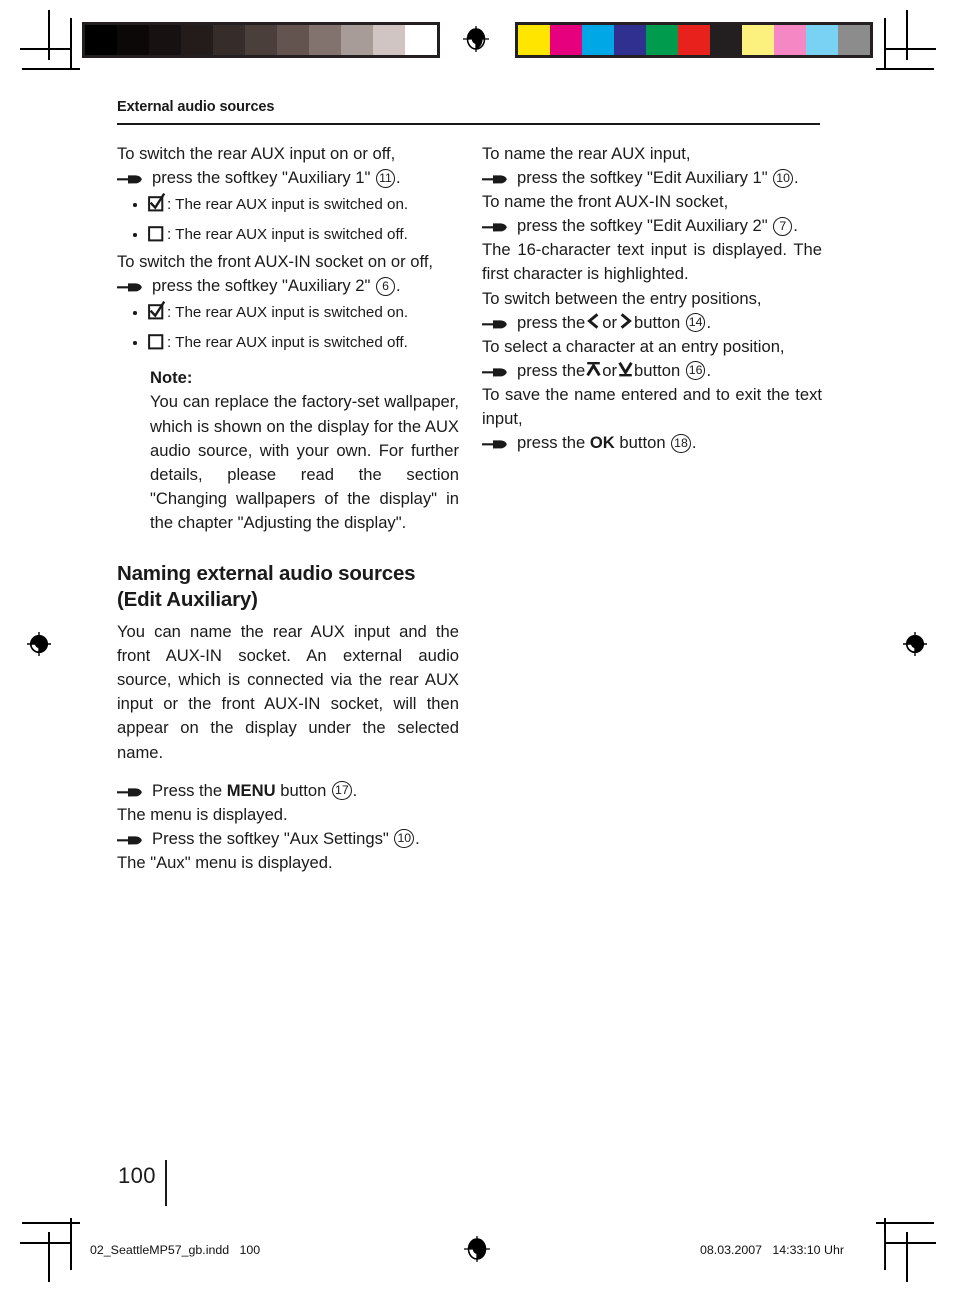  I want to click on crop-mark-bottom-left-v, so click(71, 1244).